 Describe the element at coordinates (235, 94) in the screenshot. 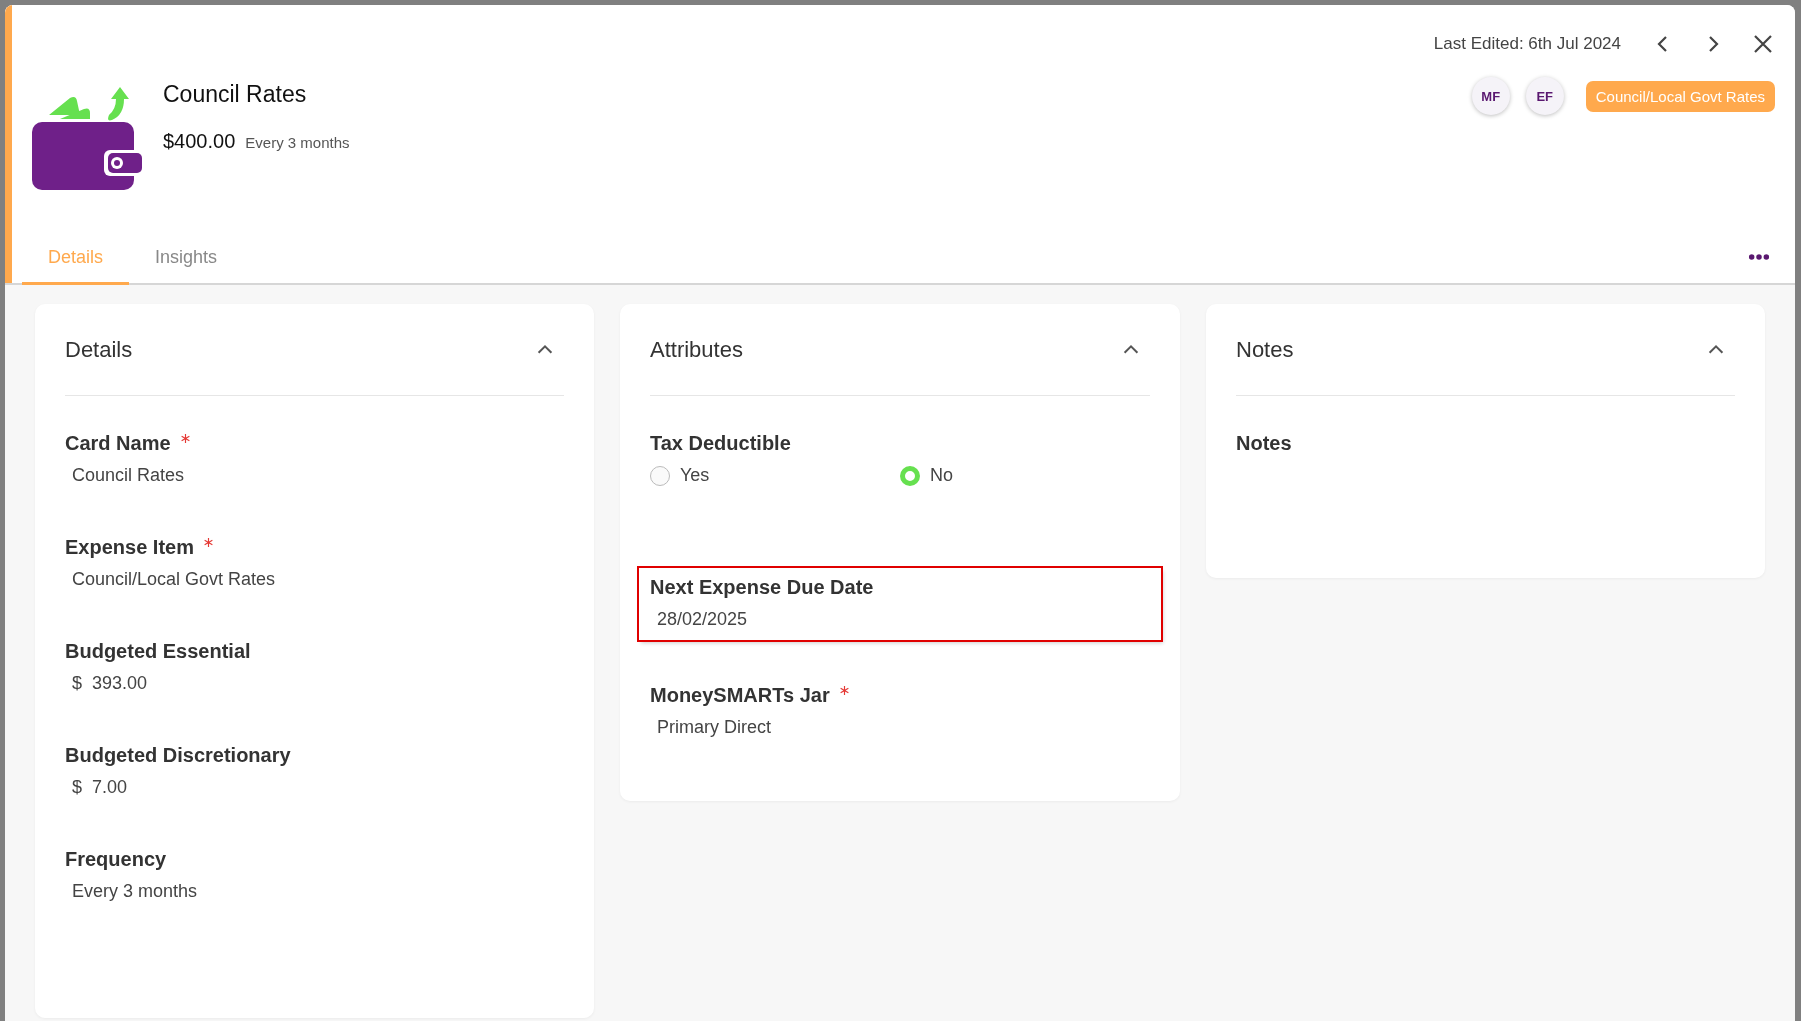

I see `card-title: Council Rates` at that location.